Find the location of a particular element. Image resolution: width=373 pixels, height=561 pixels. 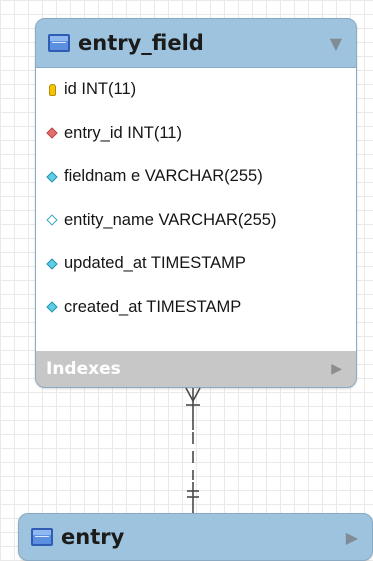

table-title: entry is located at coordinates (93, 537).